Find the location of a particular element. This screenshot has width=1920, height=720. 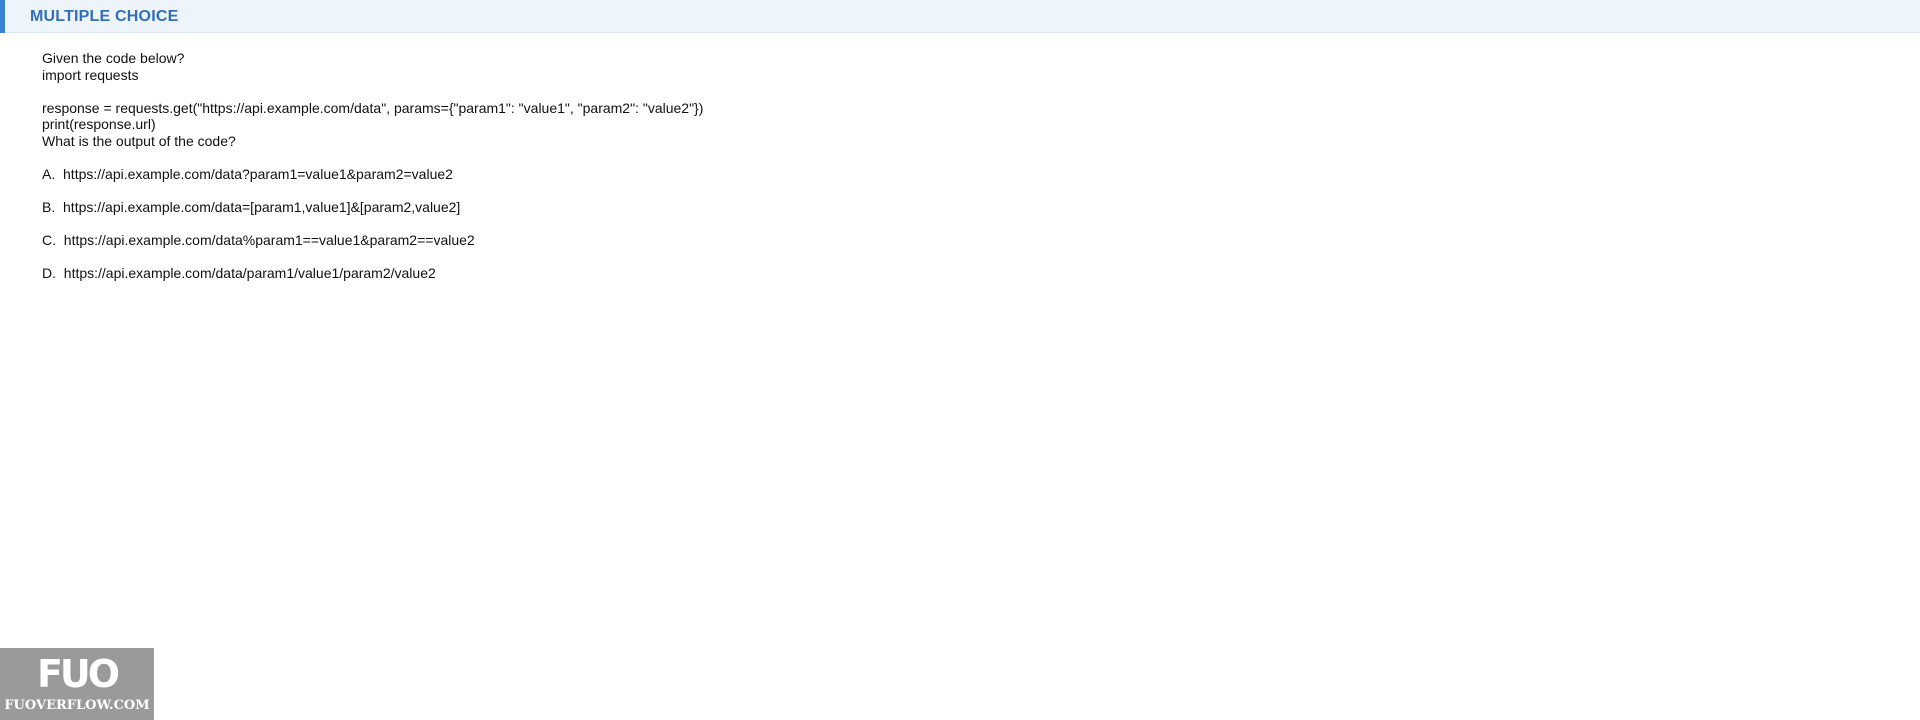

header-accent-bar is located at coordinates (2, 16).